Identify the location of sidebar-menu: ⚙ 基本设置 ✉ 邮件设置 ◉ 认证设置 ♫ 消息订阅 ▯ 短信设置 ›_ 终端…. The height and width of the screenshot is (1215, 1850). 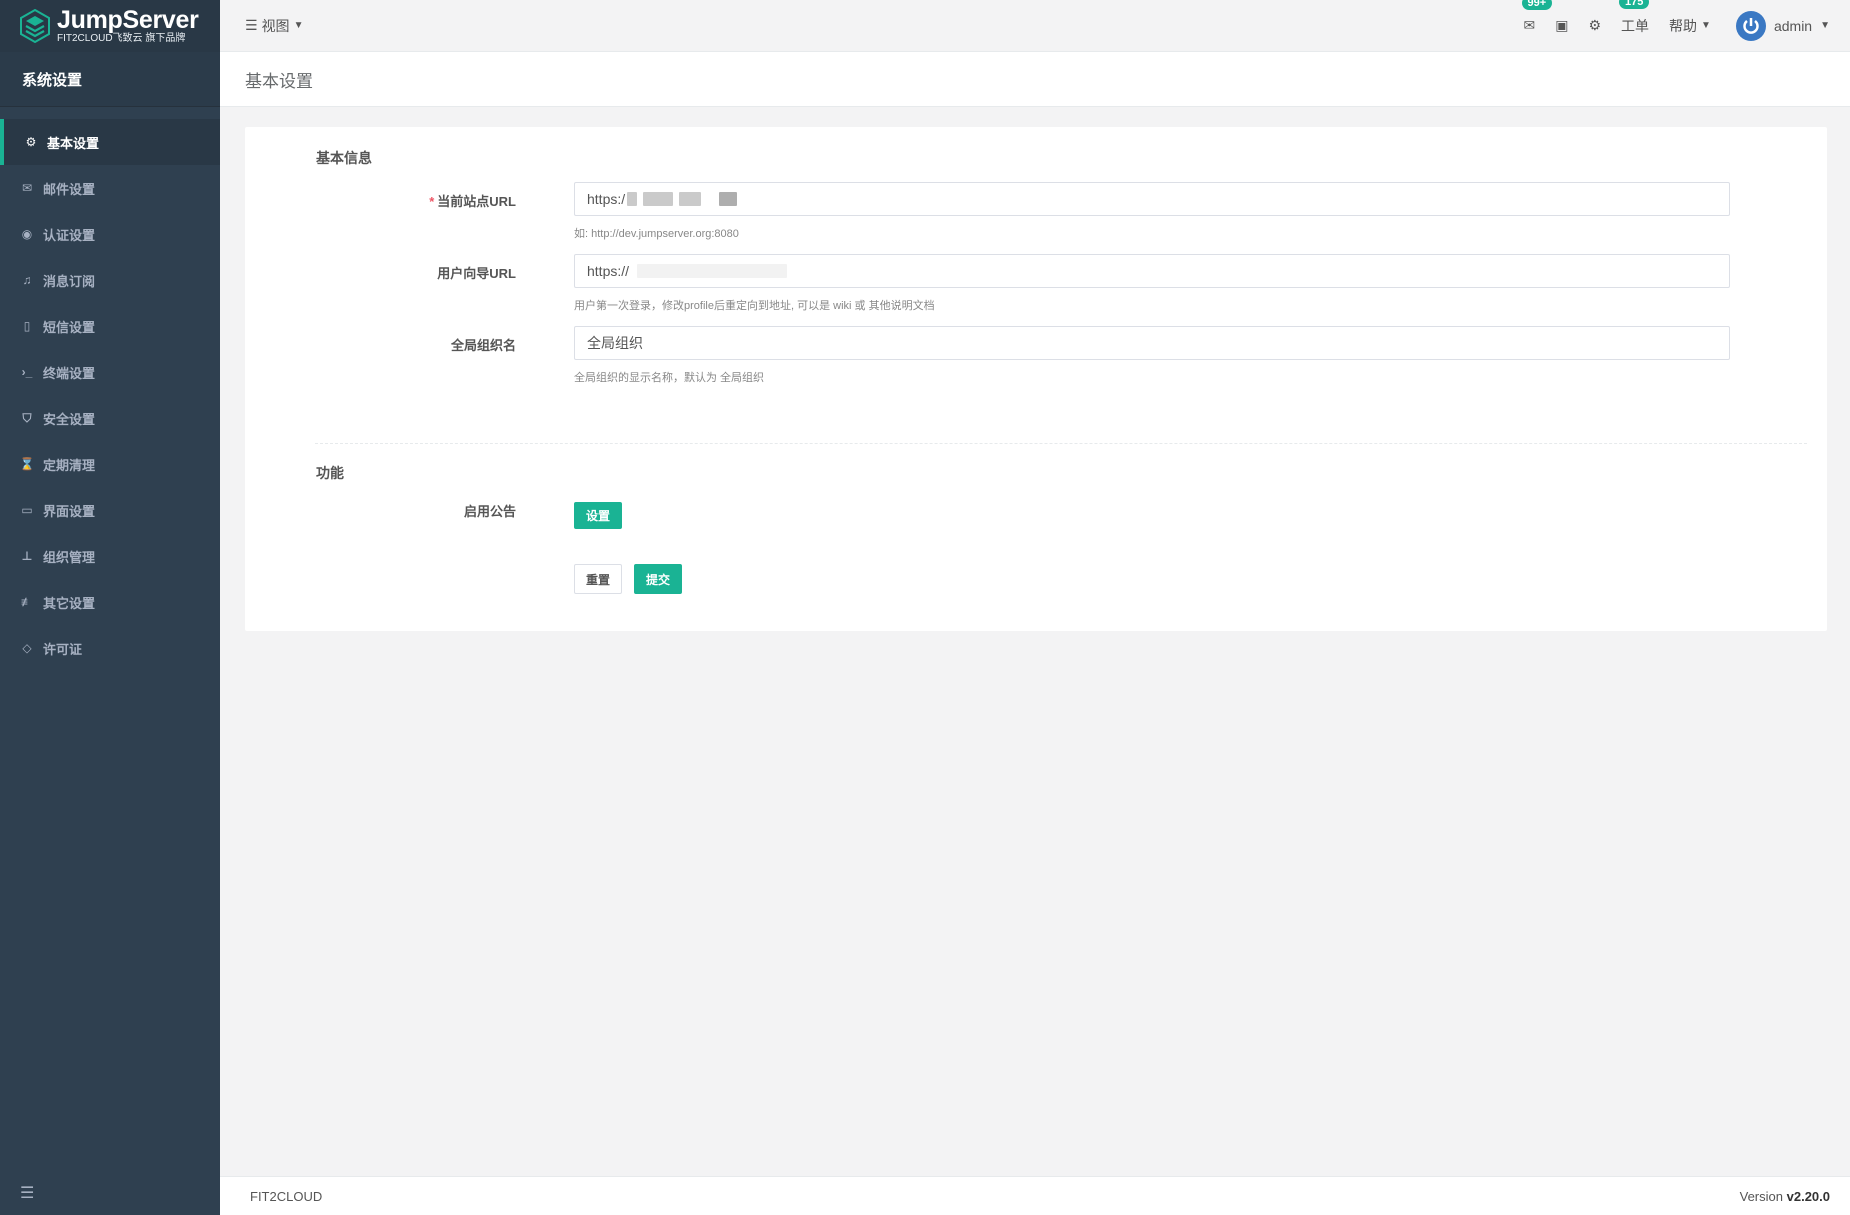
(110, 395).